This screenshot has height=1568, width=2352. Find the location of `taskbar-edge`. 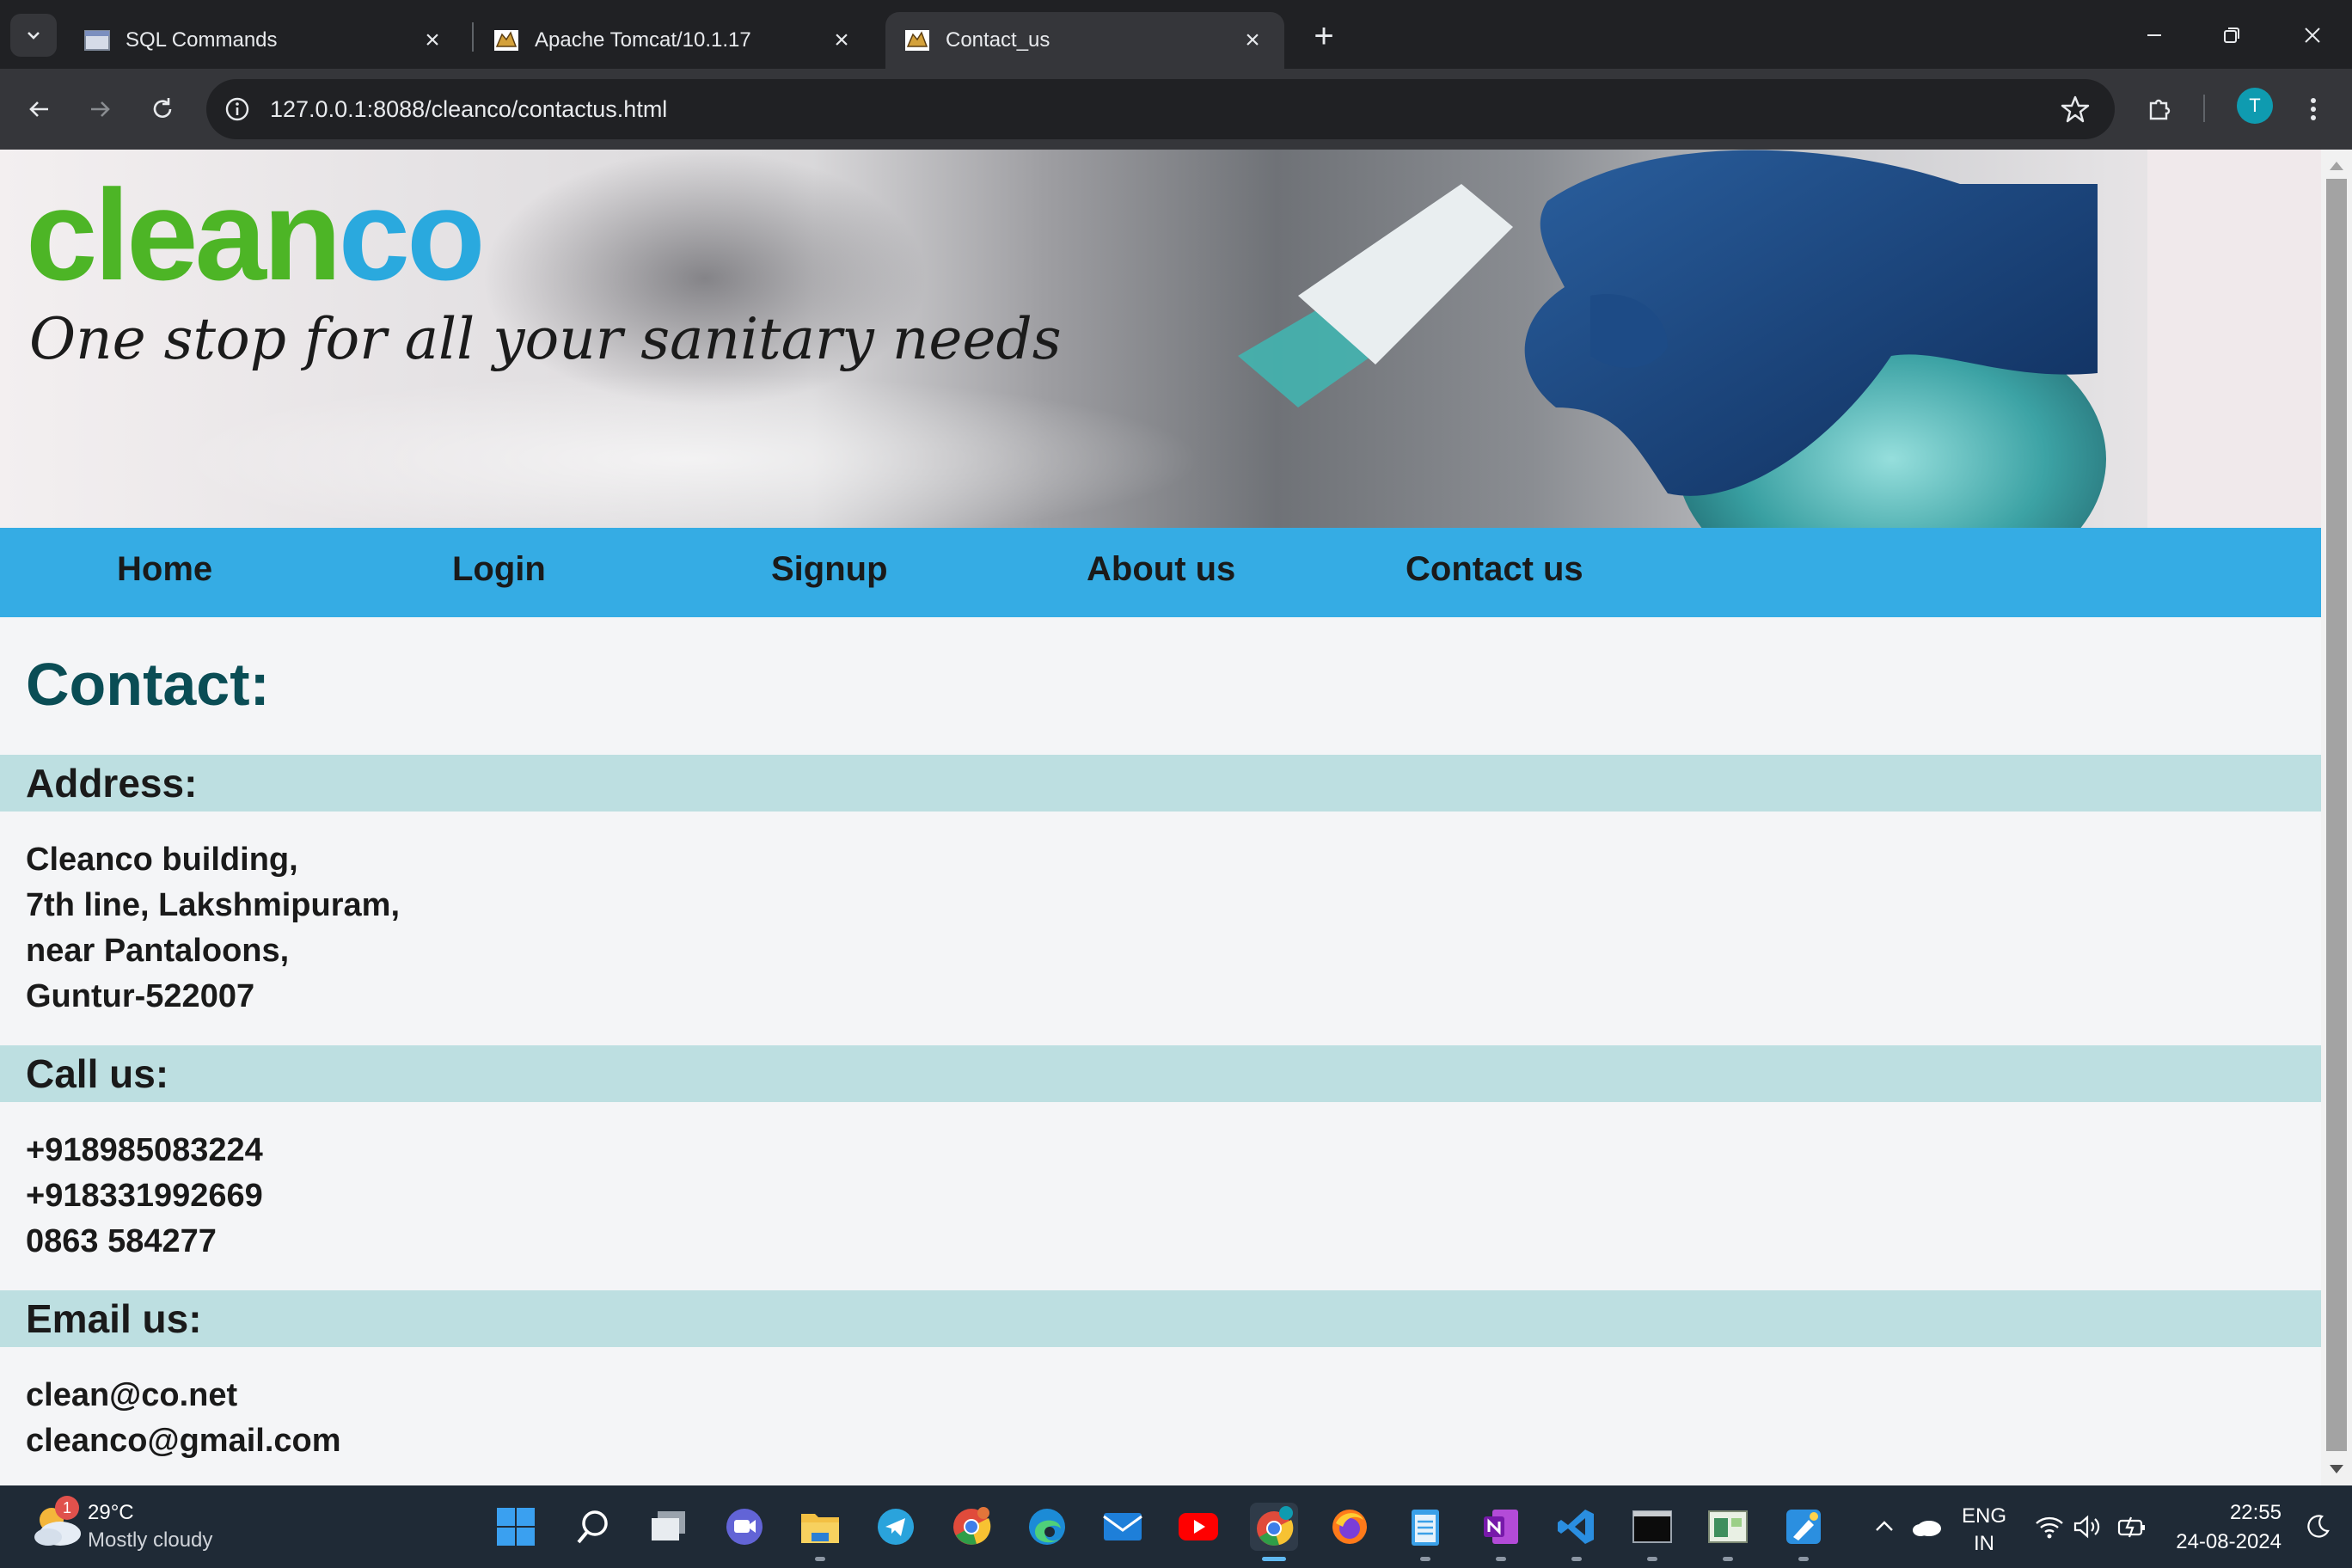

taskbar-edge is located at coordinates (1047, 1527).